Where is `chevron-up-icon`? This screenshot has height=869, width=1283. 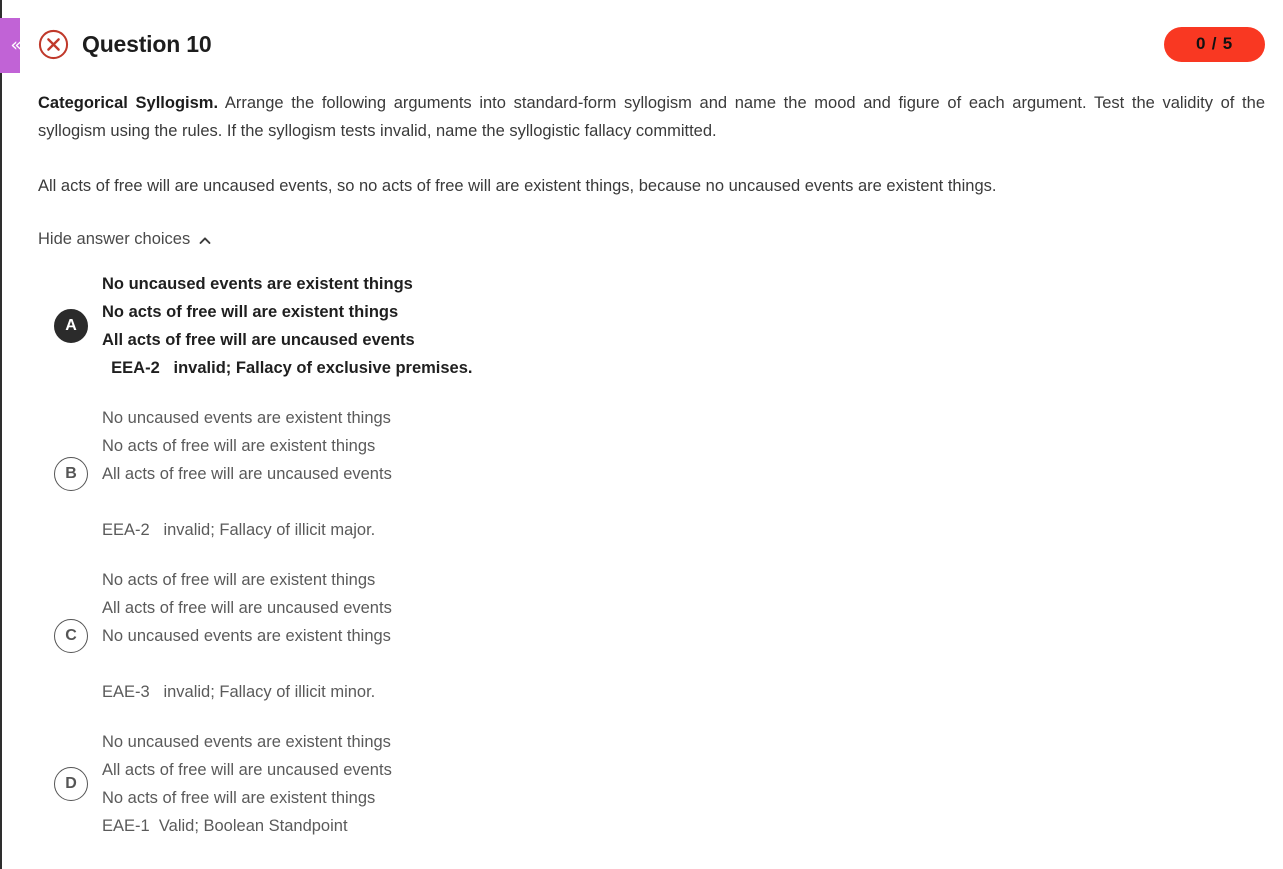
chevron-up-icon is located at coordinates (205, 240).